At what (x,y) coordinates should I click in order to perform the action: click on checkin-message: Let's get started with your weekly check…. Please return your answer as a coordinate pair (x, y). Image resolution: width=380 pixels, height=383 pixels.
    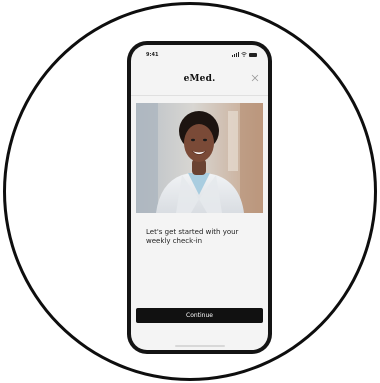
    Looking at the image, I should click on (192, 236).